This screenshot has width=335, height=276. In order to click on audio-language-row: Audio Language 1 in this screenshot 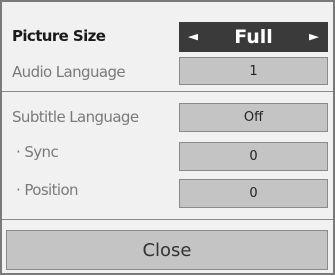, I will do `click(167, 70)`.